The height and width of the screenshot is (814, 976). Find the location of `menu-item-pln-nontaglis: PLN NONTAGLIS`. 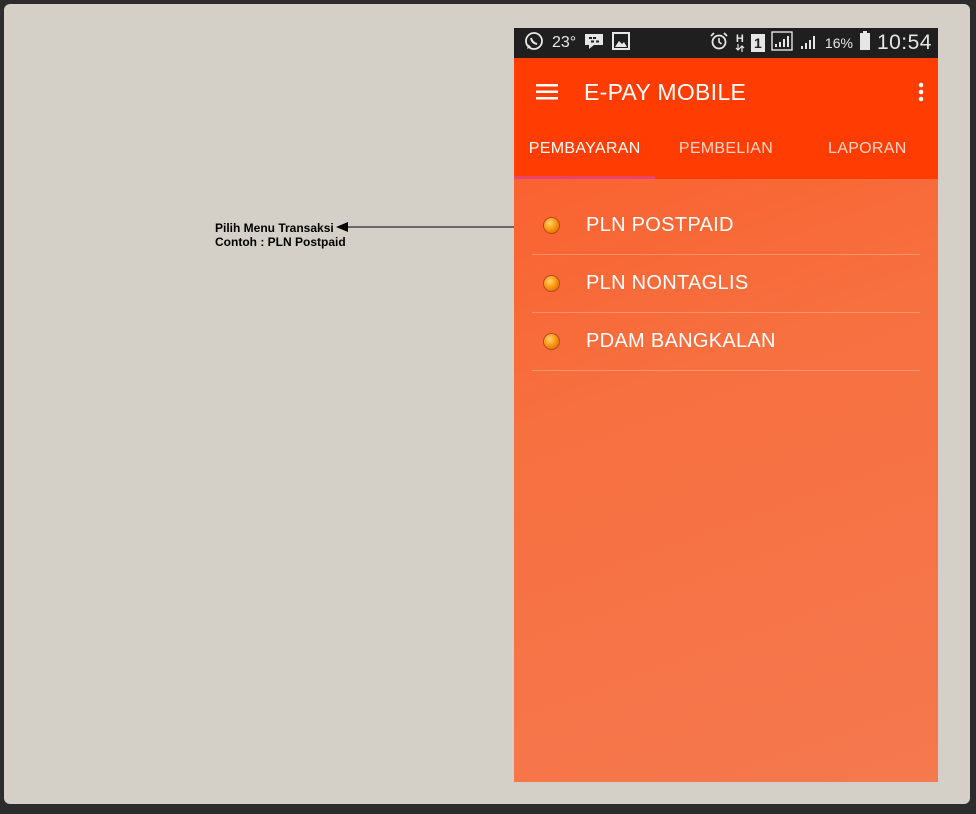

menu-item-pln-nontaglis: PLN NONTAGLIS is located at coordinates (726, 284).